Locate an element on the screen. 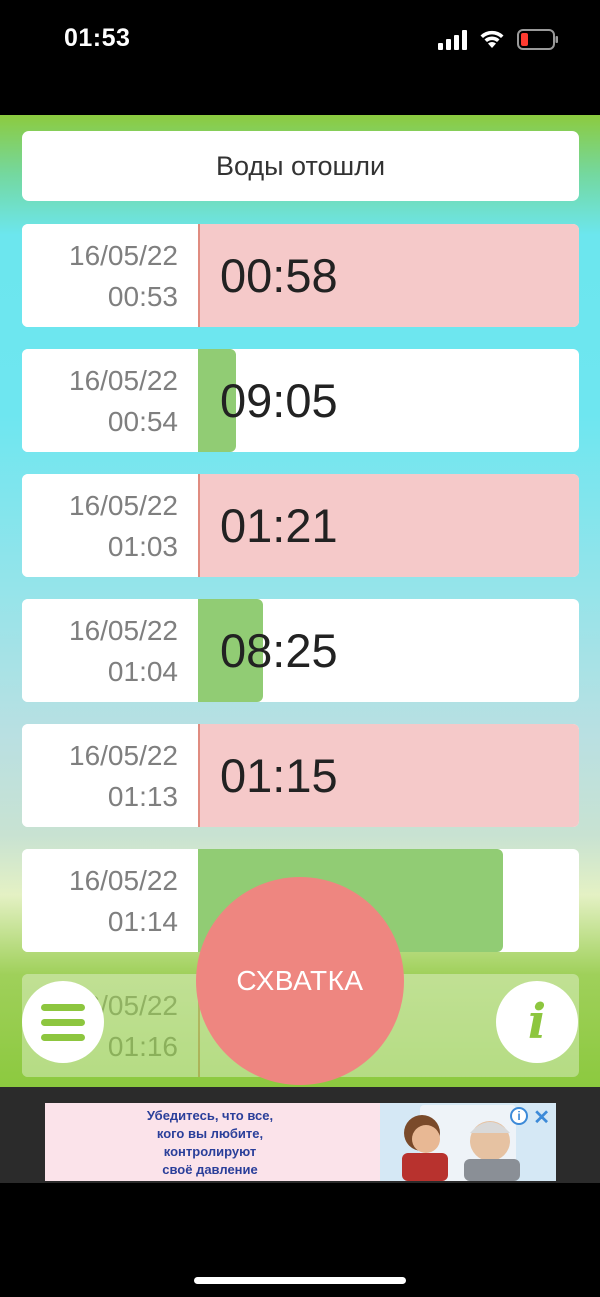  ad-info-icon: i is located at coordinates (519, 1116).